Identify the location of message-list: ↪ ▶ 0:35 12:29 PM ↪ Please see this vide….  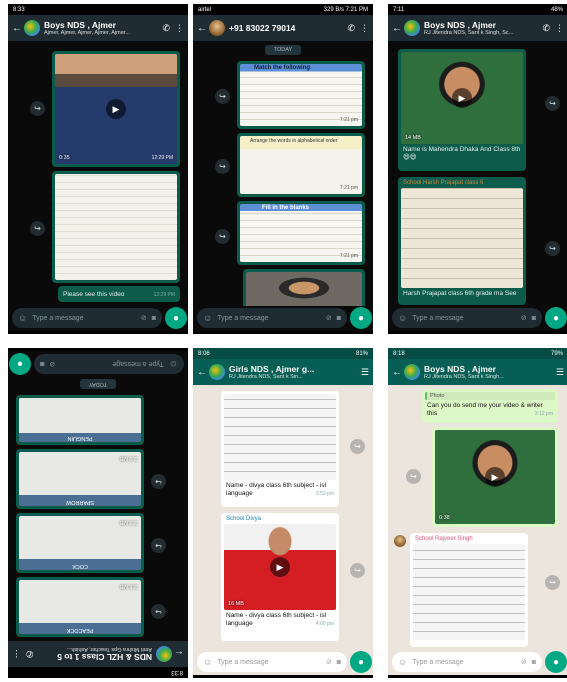
(98, 173).